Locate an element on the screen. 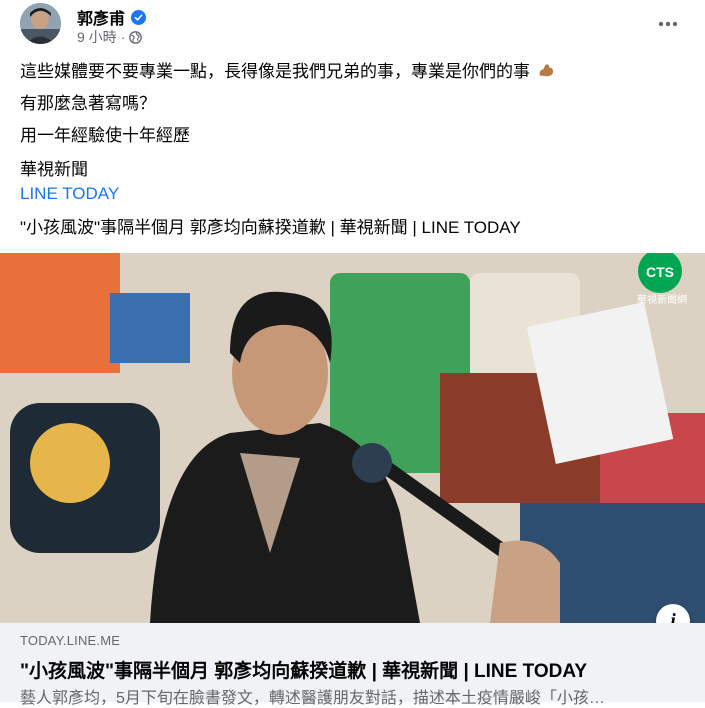 The width and height of the screenshot is (705, 708). cts-caption: 華視新聞網 is located at coordinates (662, 299).